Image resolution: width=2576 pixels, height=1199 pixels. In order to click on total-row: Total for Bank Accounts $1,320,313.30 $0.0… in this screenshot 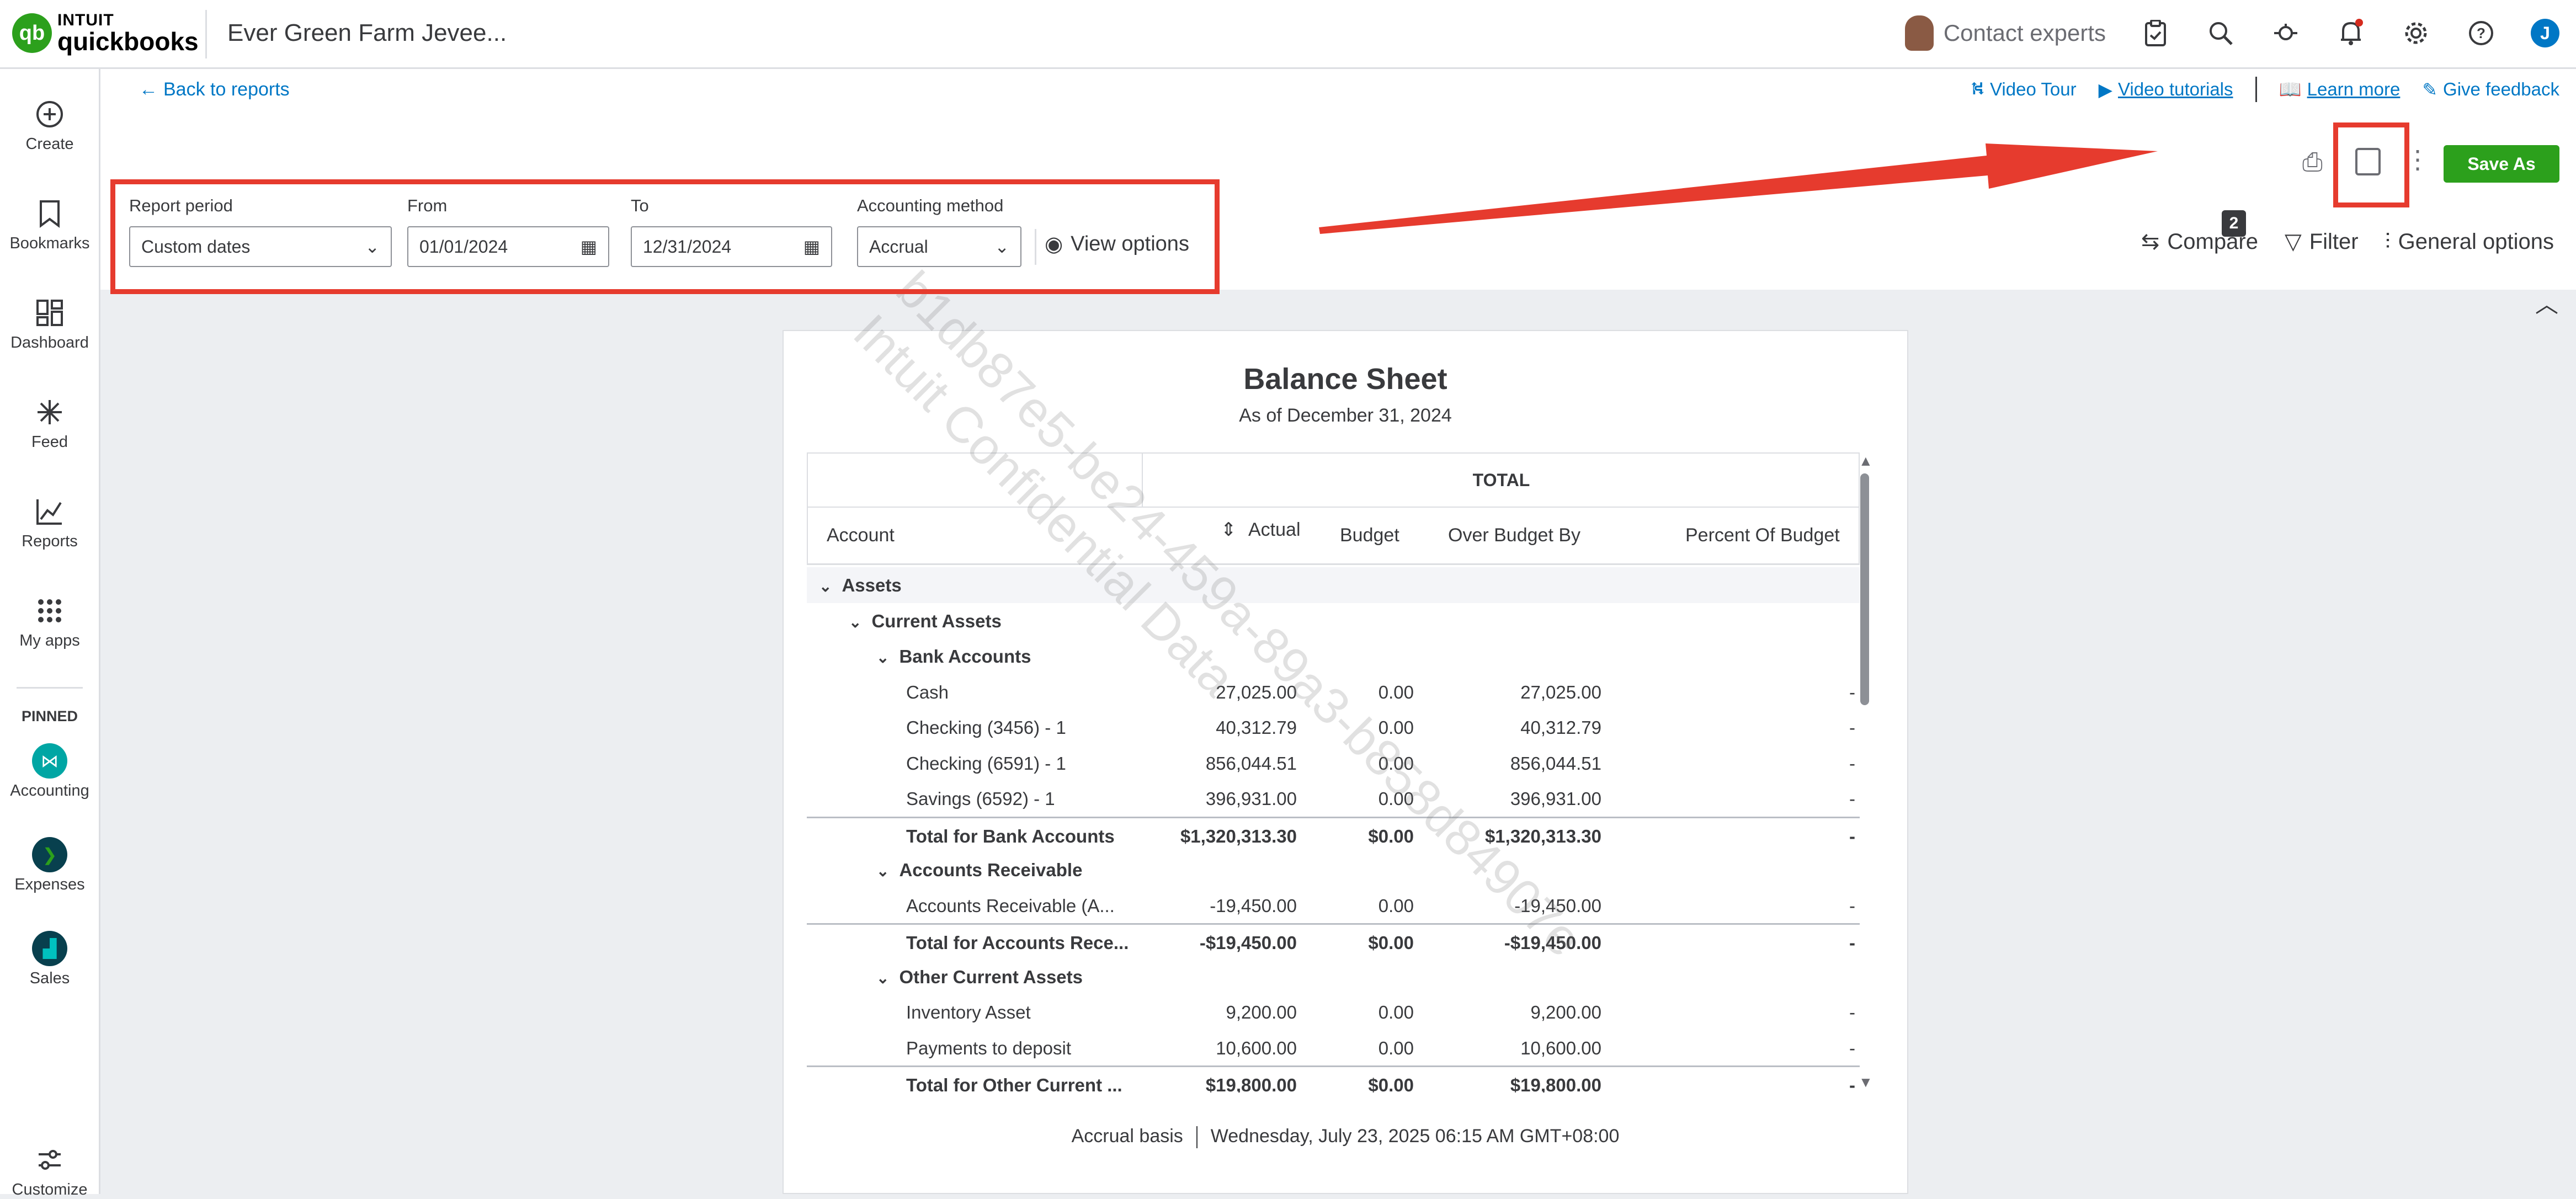, I will do `click(1333, 835)`.